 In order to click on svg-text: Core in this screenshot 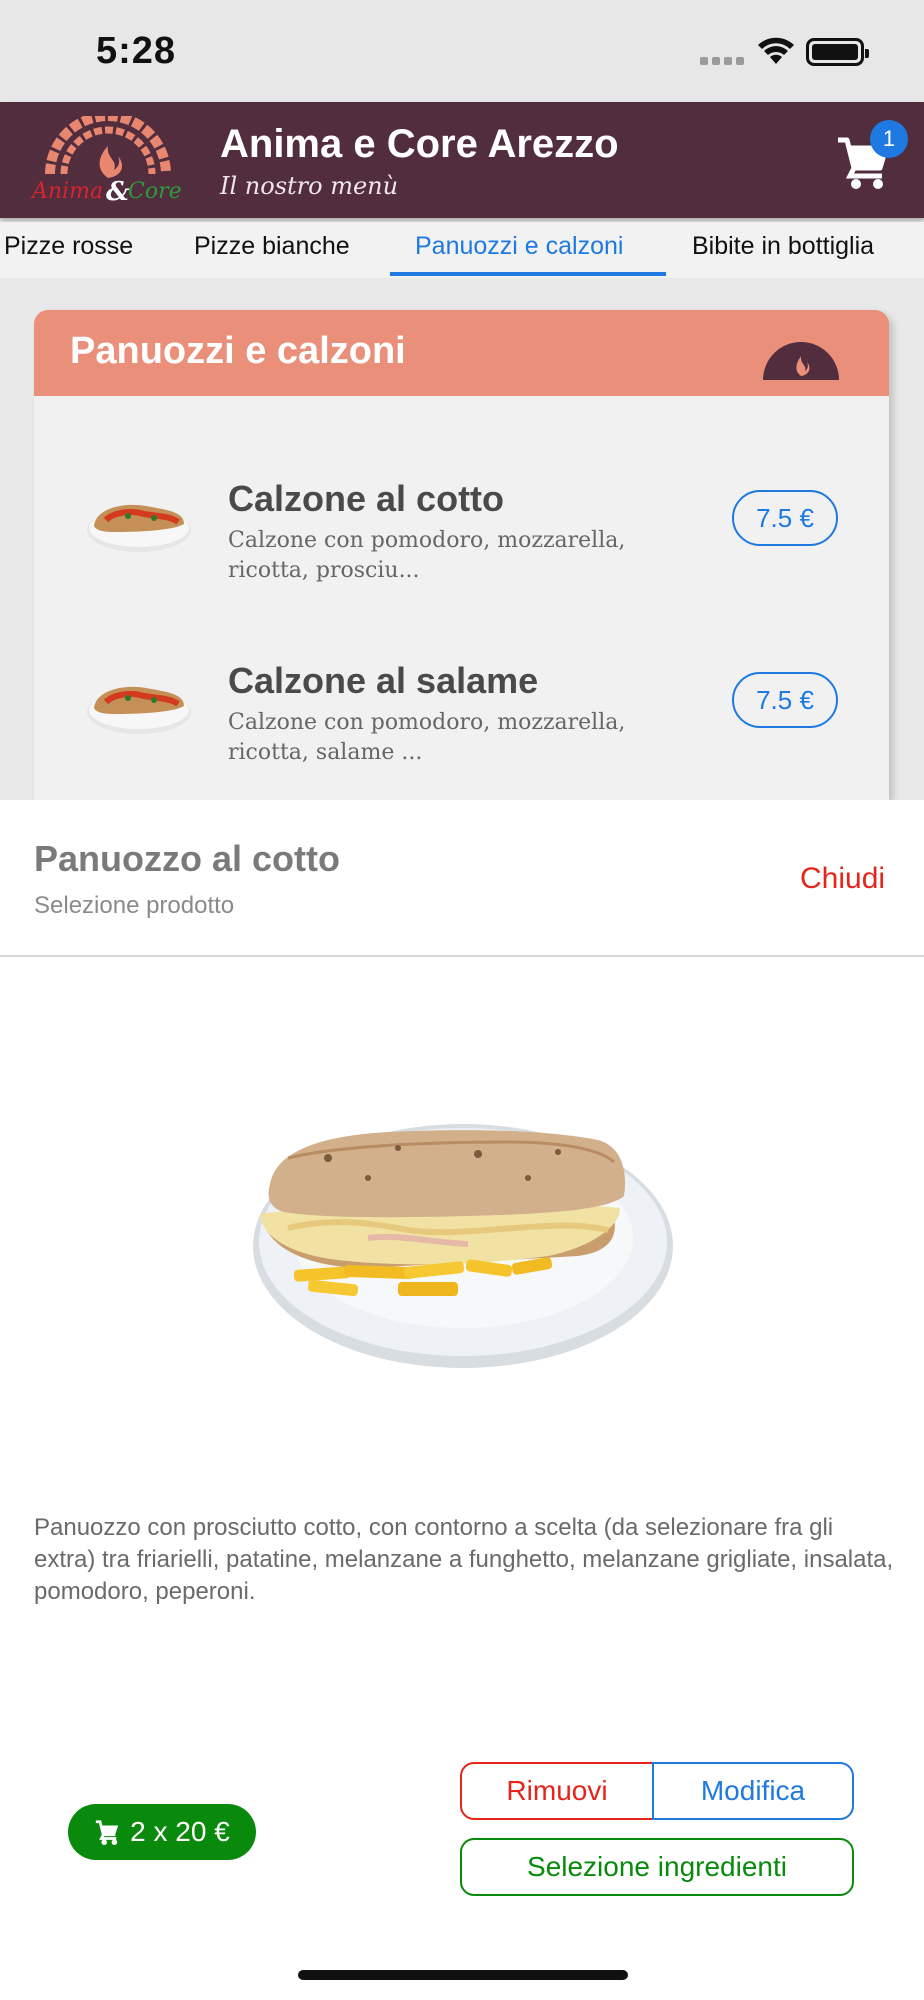, I will do `click(155, 191)`.